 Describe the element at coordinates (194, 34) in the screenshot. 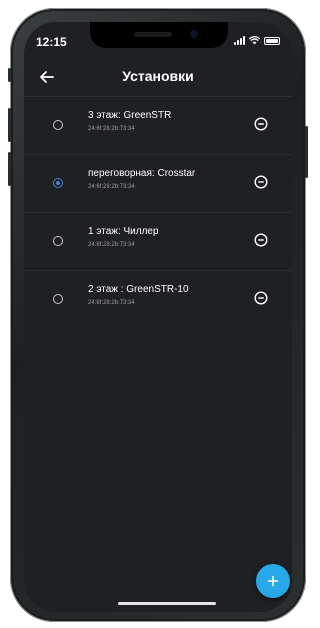

I see `front-camera` at that location.